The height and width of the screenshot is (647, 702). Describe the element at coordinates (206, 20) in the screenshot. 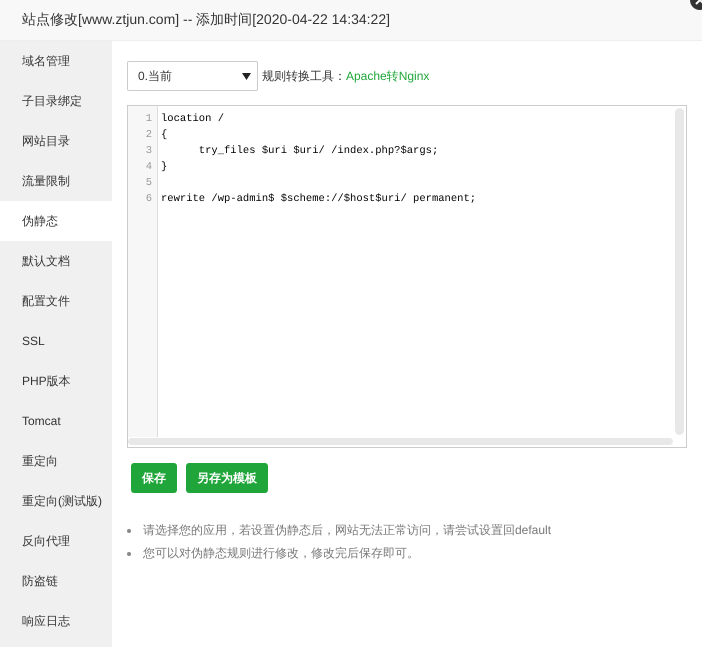

I see `window-title: 站点修改[www.ztjun.com] -- 添加时间[2020-04-22 14:34:22]` at that location.